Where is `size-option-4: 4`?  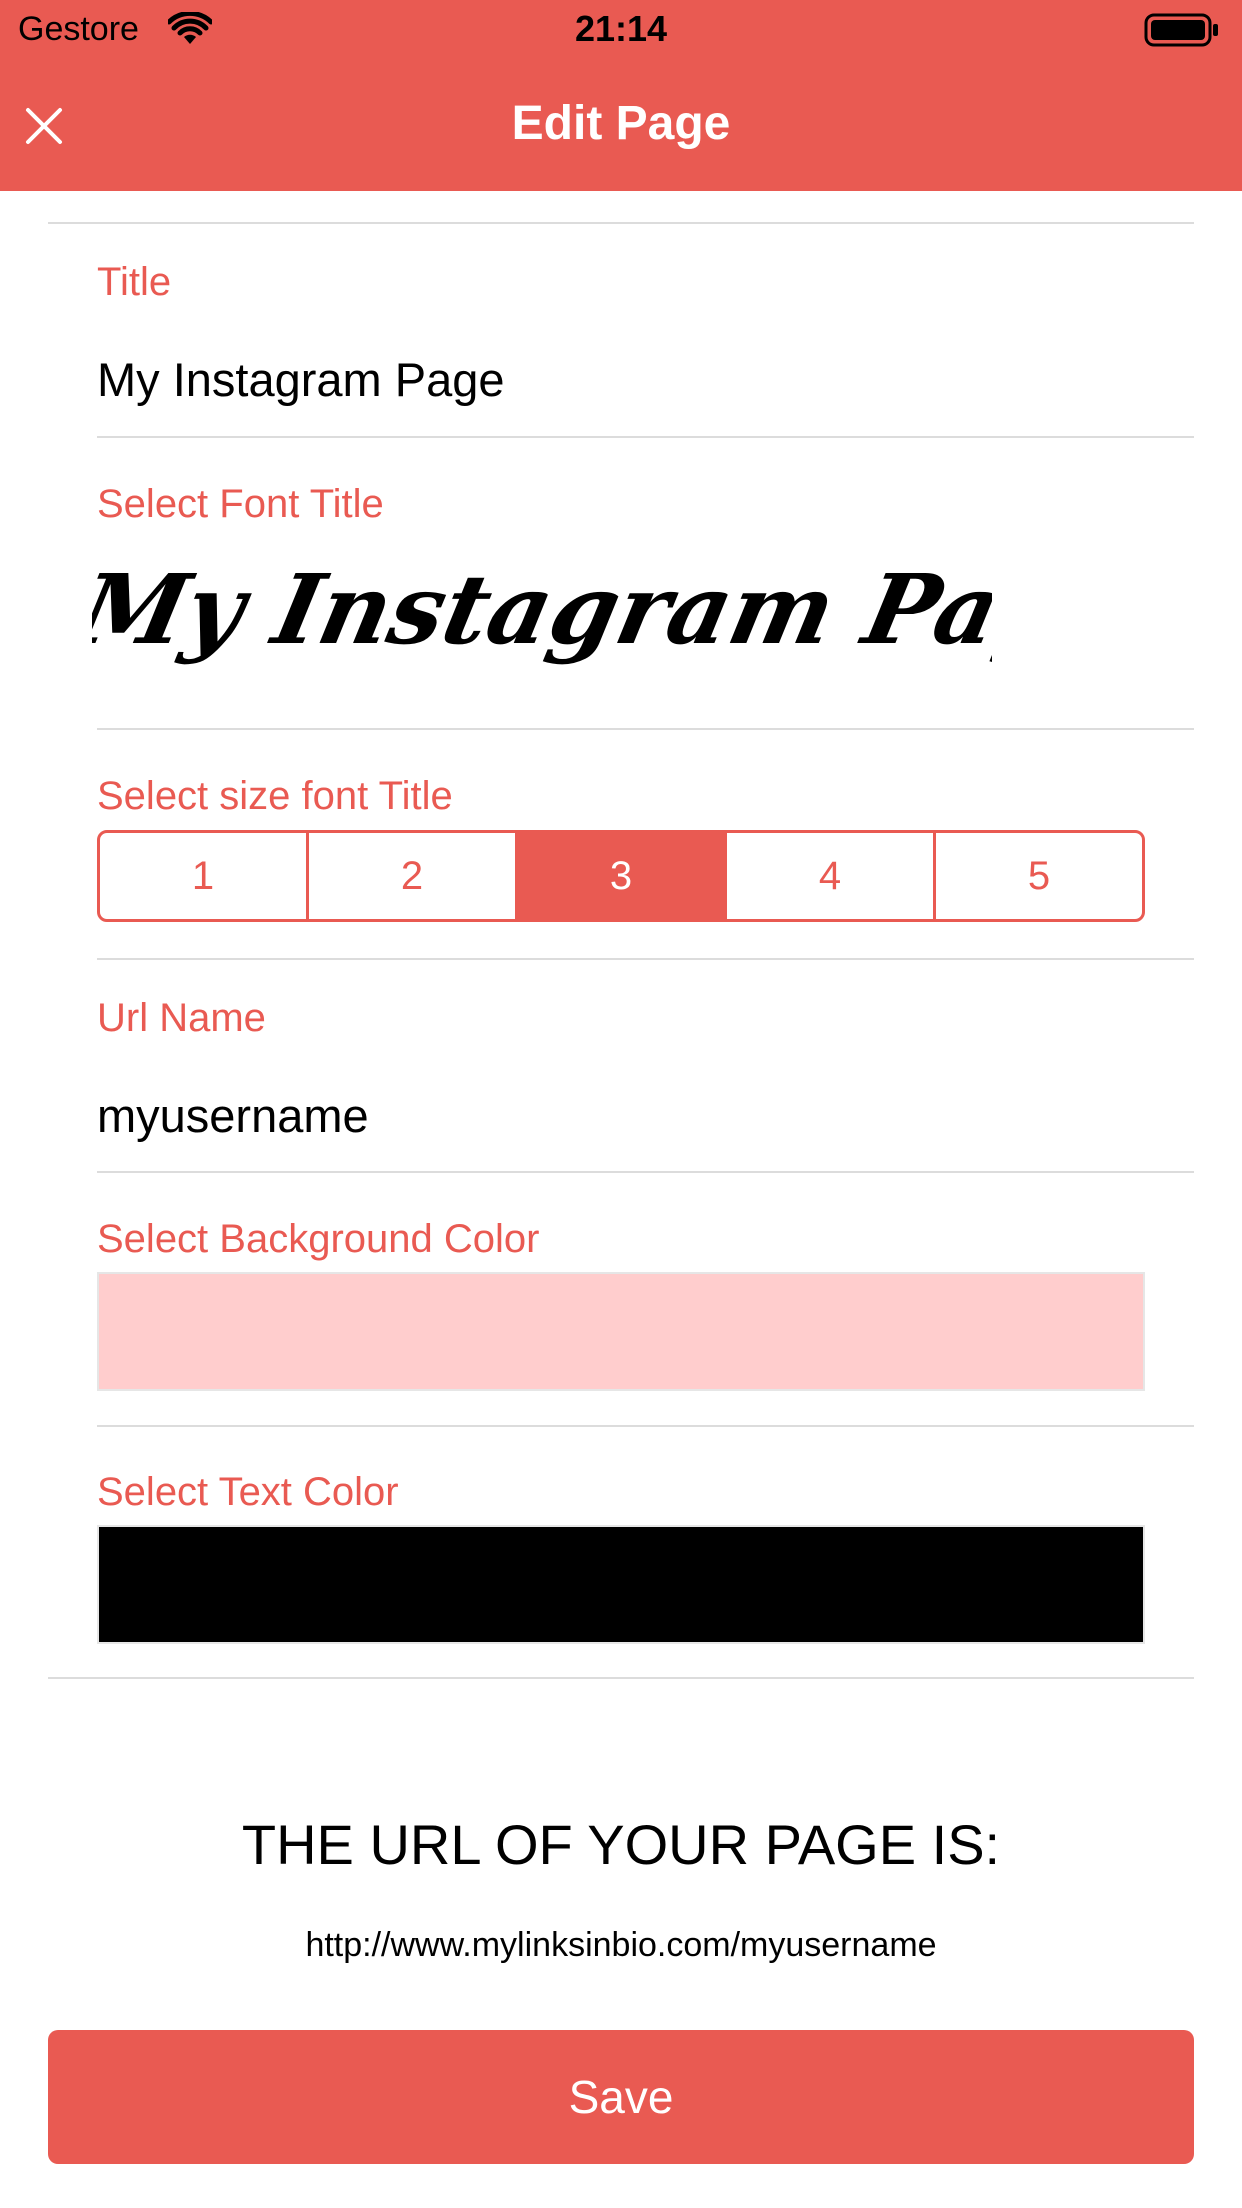 size-option-4: 4 is located at coordinates (831, 876).